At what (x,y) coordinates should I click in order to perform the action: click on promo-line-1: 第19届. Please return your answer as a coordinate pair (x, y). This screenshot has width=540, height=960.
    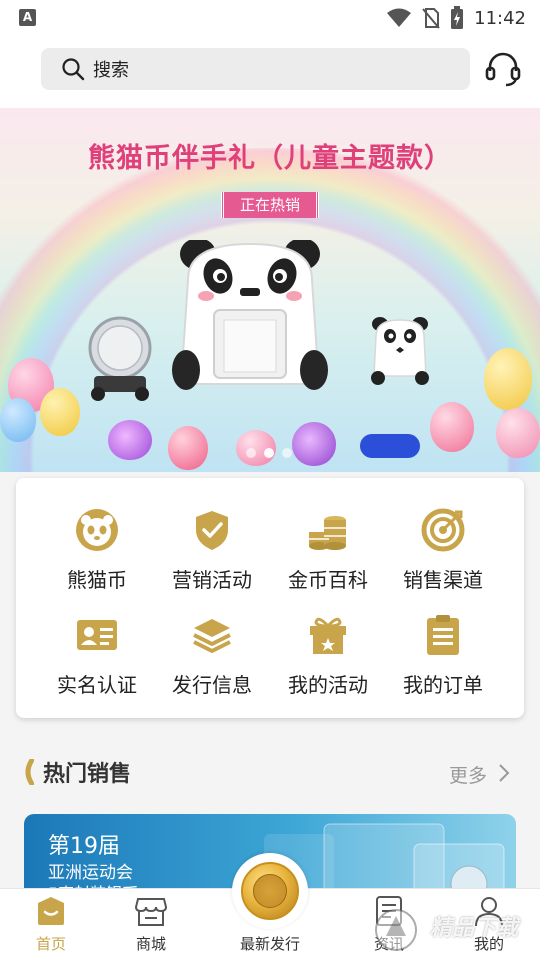
    Looking at the image, I should click on (84, 846).